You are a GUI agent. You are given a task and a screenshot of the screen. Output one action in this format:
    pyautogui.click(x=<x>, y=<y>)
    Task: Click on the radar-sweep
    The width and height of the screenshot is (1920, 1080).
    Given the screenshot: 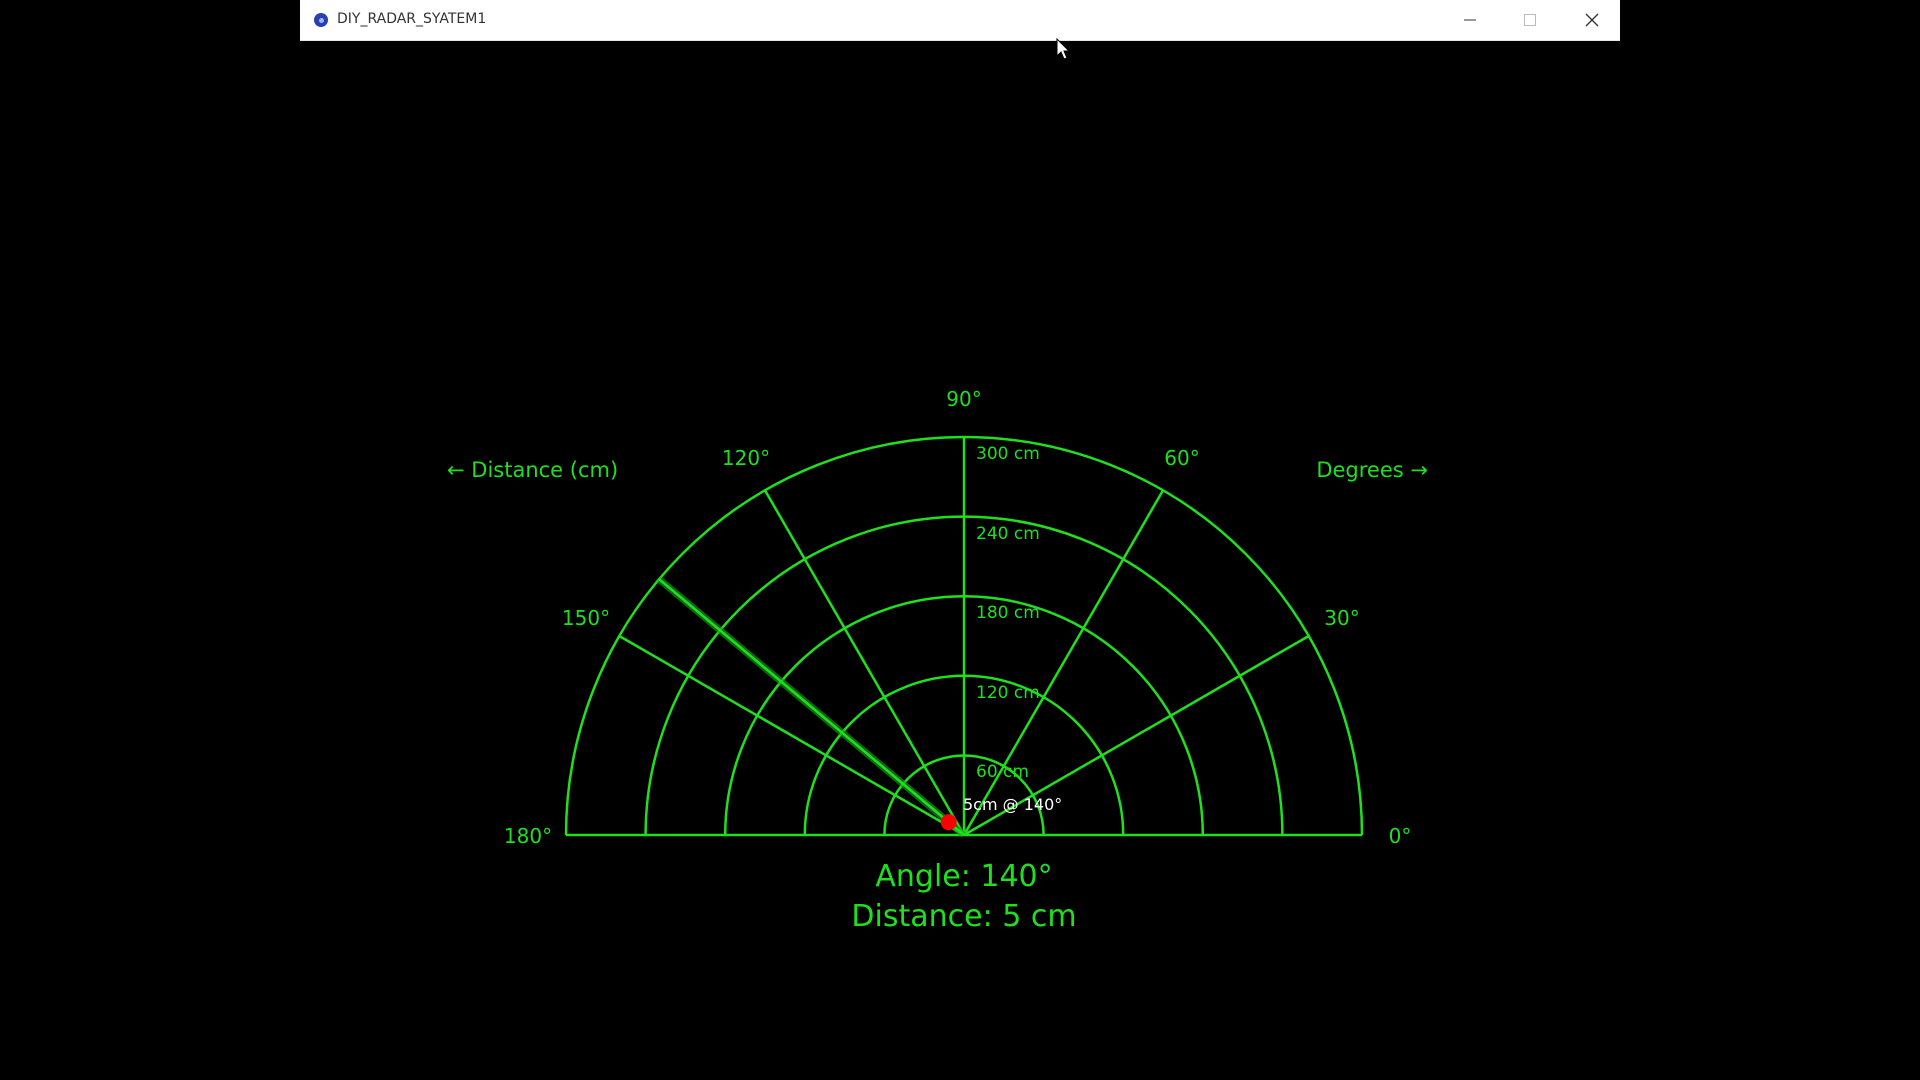 What is the action you would take?
    pyautogui.click(x=811, y=707)
    